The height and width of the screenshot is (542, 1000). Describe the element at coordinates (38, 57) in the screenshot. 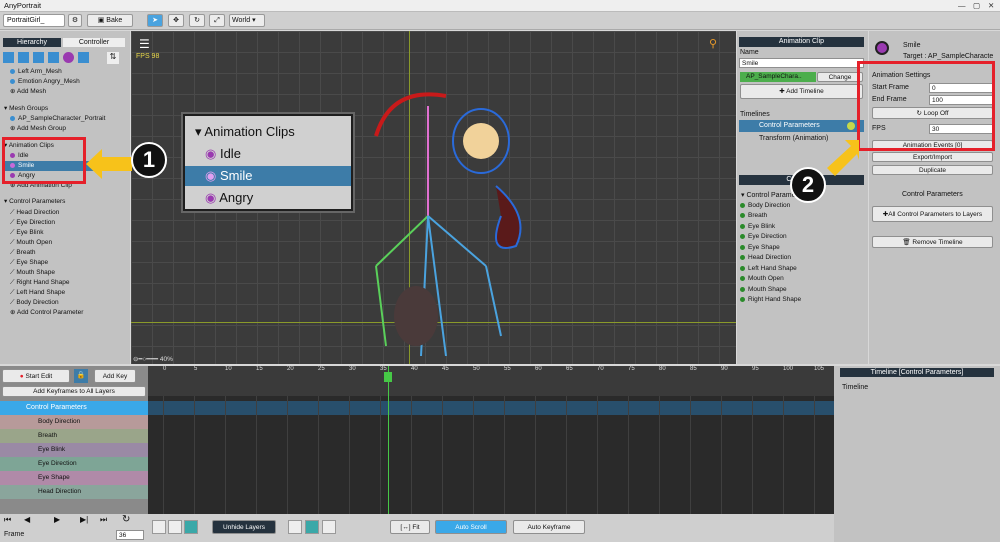

I see `filter-group-icon` at that location.